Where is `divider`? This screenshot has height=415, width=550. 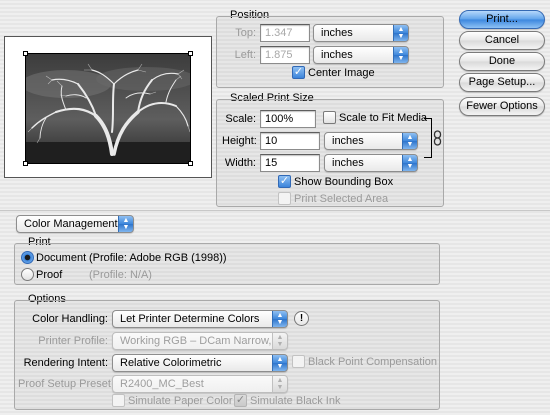
divider is located at coordinates (275, 210).